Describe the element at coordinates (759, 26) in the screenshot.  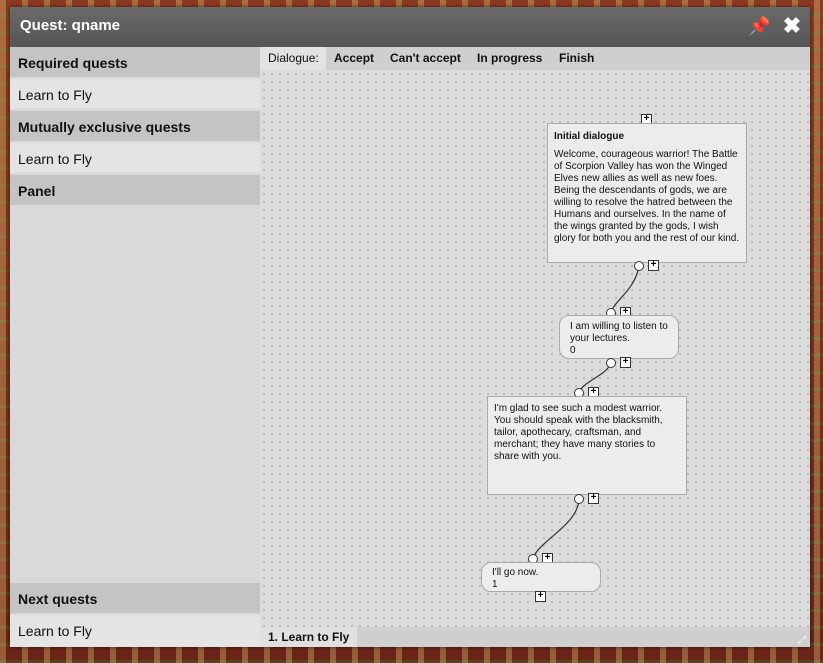
I see `pin-icon: 📌` at that location.